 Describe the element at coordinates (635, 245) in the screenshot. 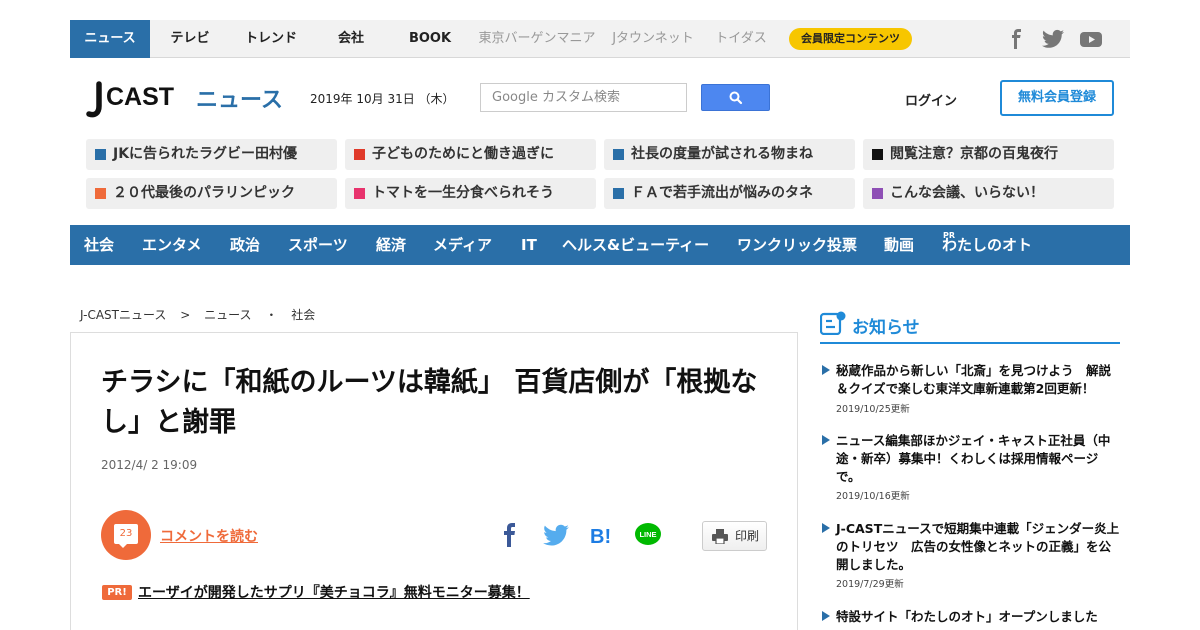

I see `category-health-beauty: ヘルス&ビューティー` at that location.